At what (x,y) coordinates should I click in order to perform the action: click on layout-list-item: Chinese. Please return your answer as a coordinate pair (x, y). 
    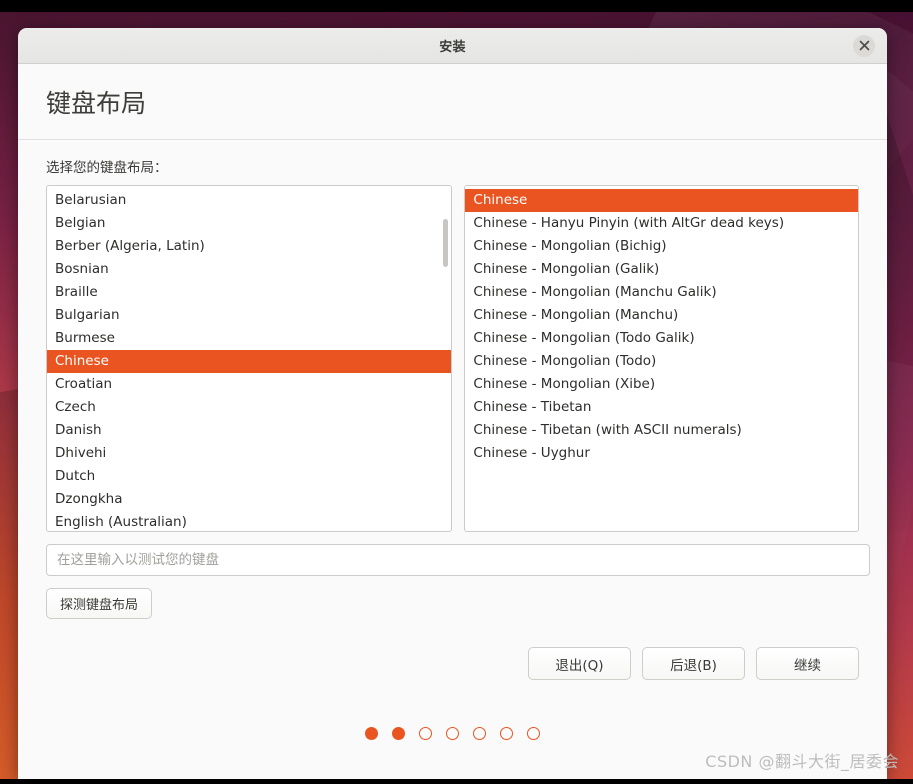
    Looking at the image, I should click on (249, 361).